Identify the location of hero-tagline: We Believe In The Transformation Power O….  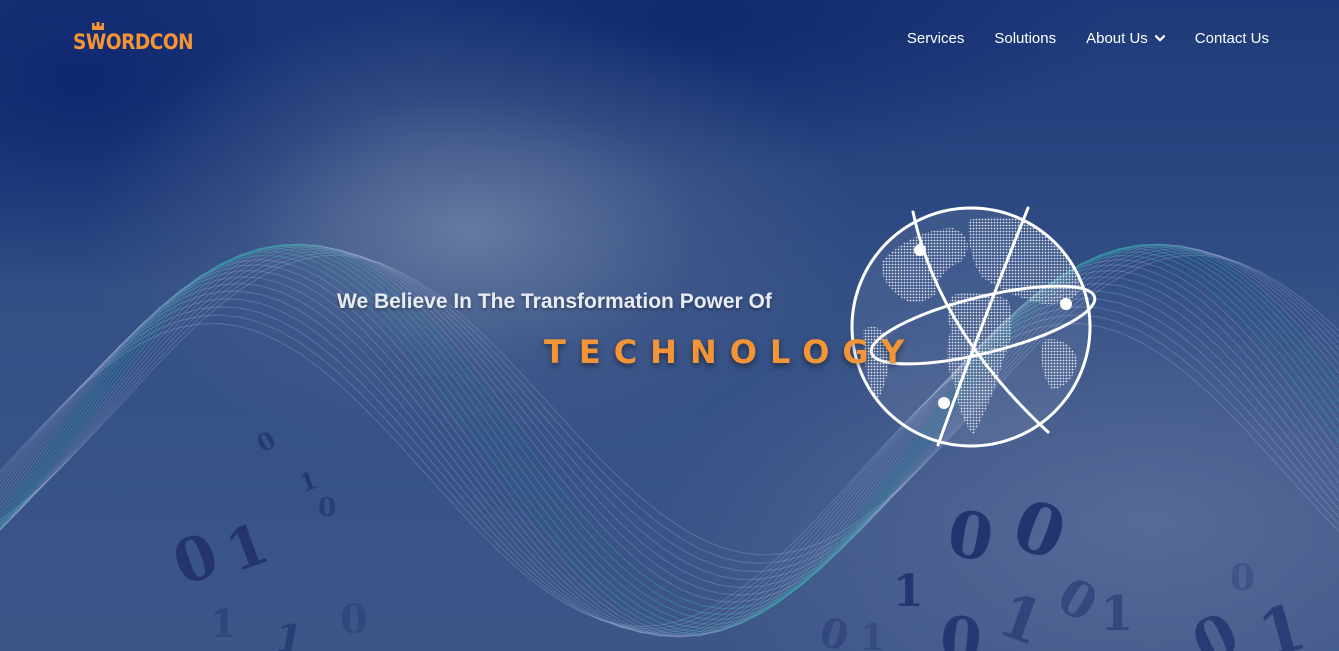
(554, 301).